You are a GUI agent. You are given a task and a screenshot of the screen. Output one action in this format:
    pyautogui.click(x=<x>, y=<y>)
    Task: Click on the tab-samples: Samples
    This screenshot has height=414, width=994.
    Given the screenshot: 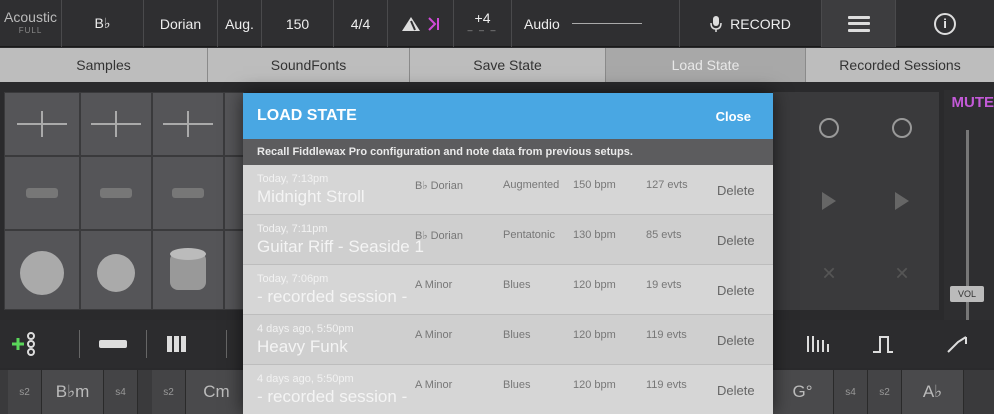 What is the action you would take?
    pyautogui.click(x=104, y=65)
    